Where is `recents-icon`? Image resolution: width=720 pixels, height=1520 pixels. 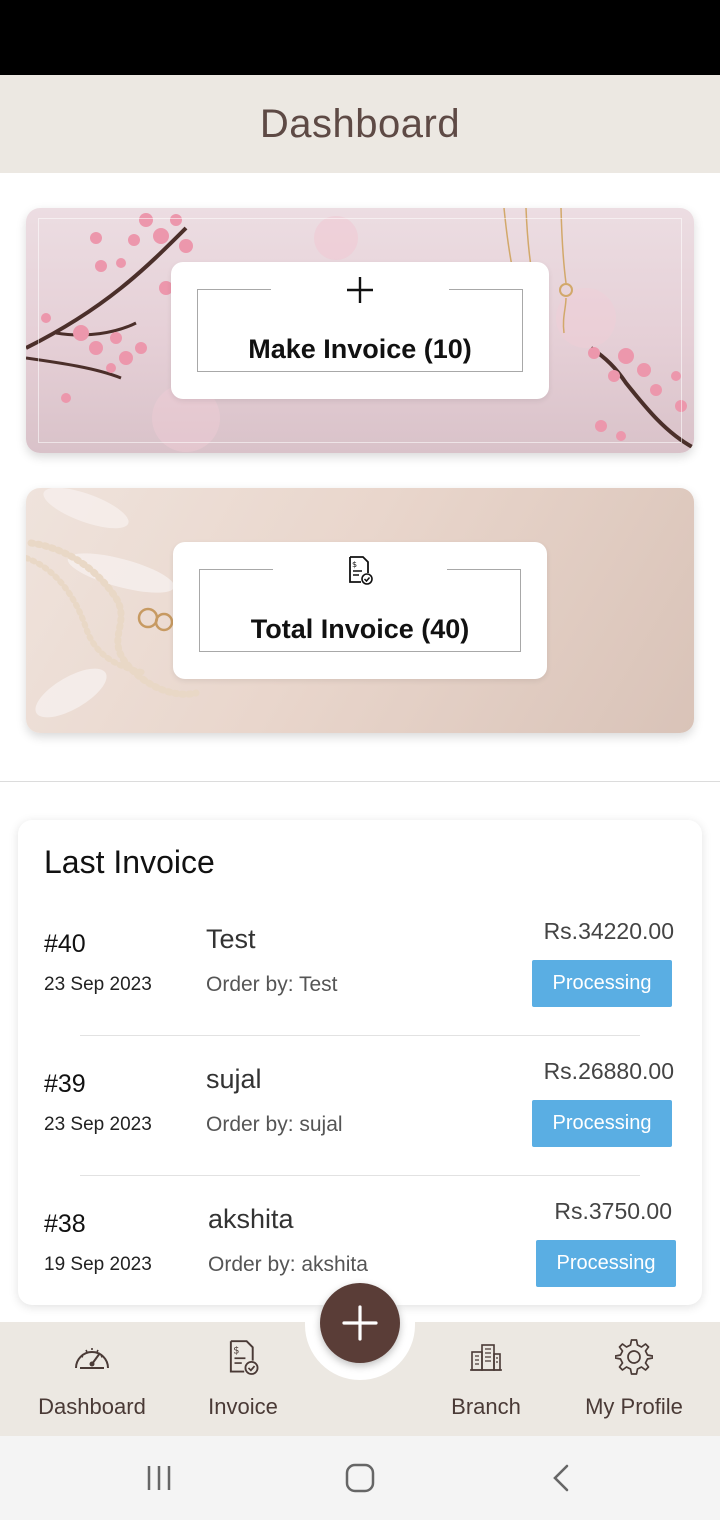 recents-icon is located at coordinates (159, 1478).